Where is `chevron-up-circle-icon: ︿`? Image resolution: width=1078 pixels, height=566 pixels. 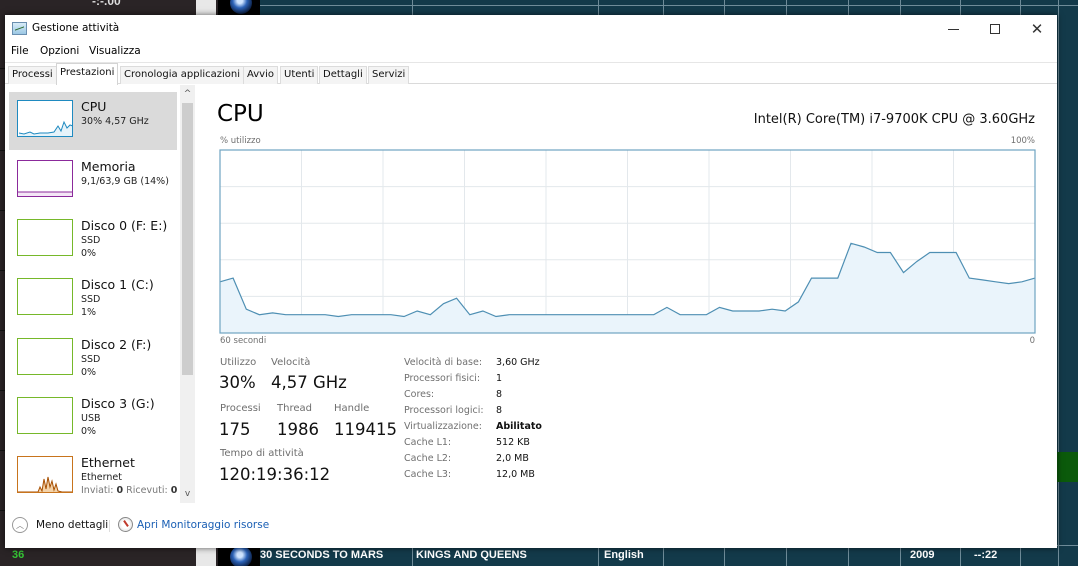 chevron-up-circle-icon: ︿ is located at coordinates (20, 525).